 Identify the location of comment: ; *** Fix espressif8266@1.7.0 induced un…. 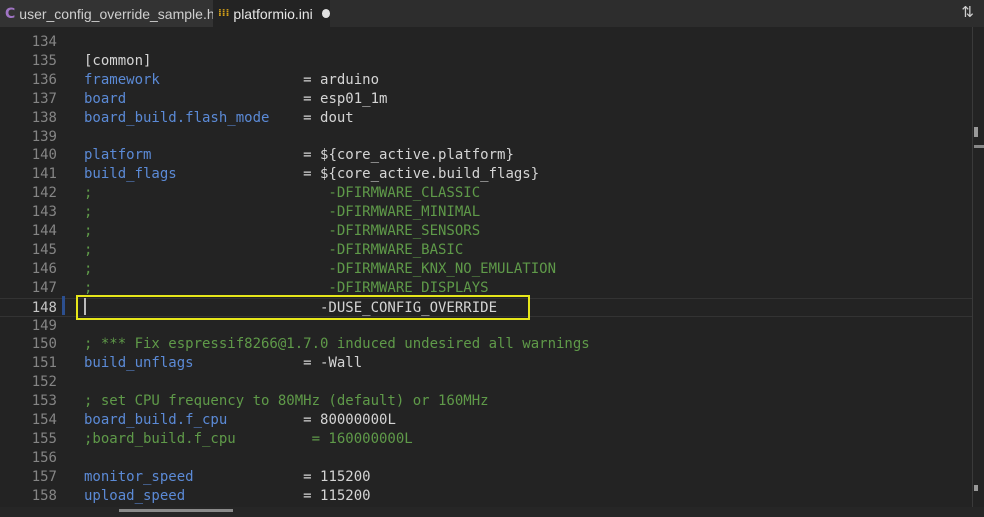
(337, 344).